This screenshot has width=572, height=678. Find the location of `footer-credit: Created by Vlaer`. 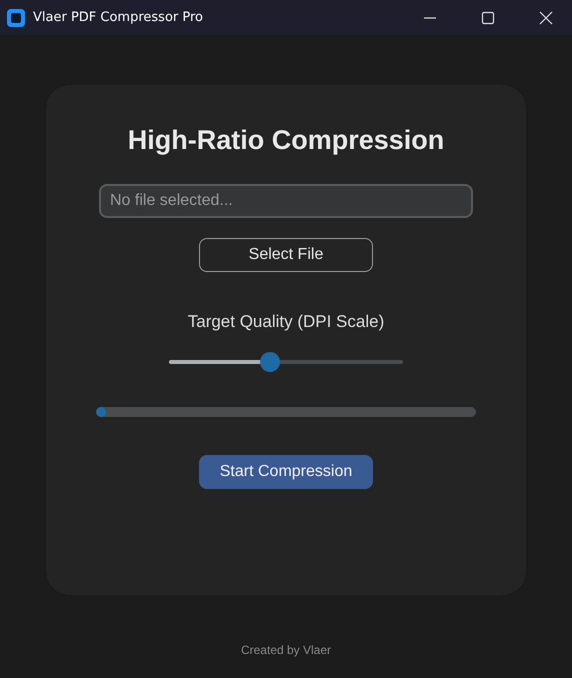

footer-credit: Created by Vlaer is located at coordinates (286, 650).